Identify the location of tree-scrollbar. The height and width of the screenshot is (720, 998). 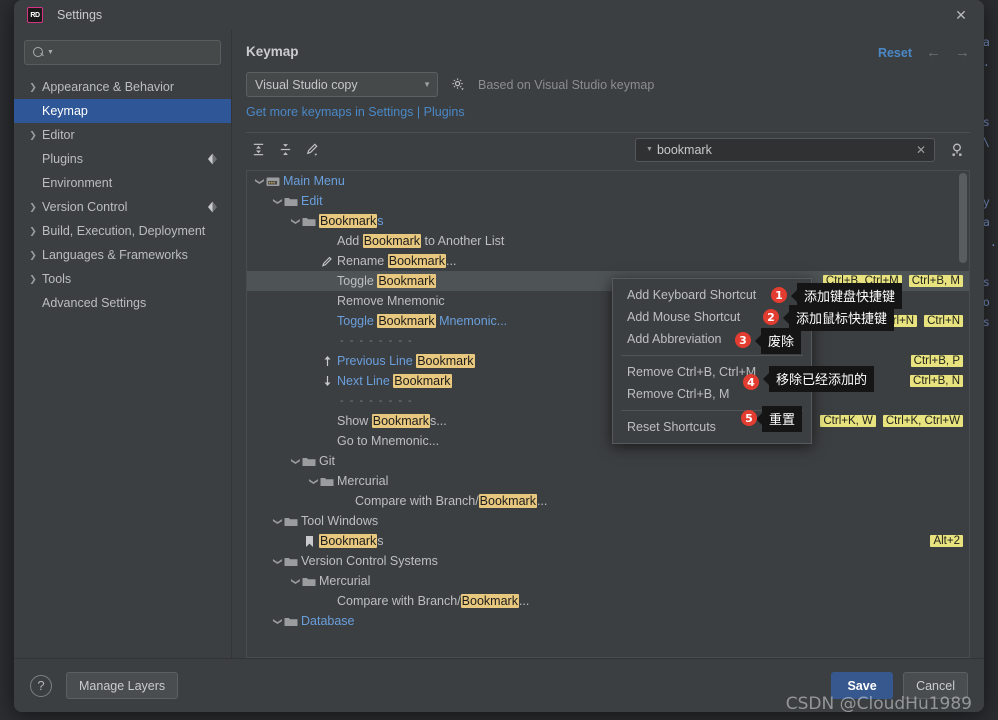
(963, 218).